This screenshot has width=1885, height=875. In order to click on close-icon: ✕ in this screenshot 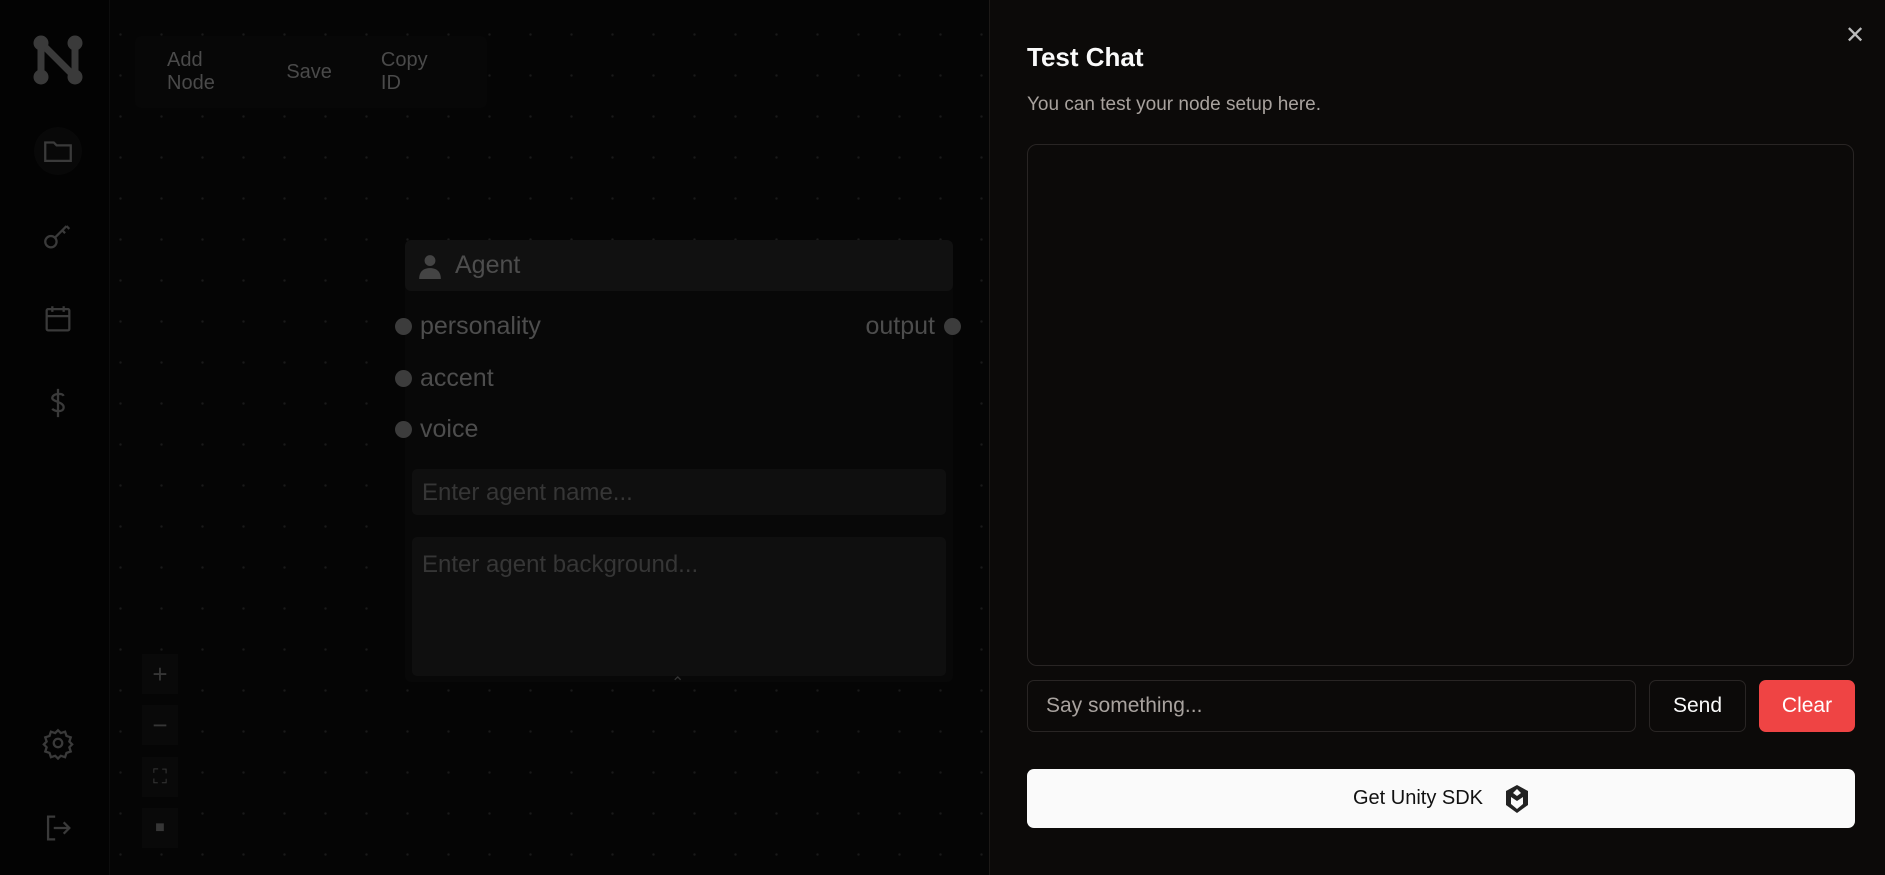, I will do `click(1855, 36)`.